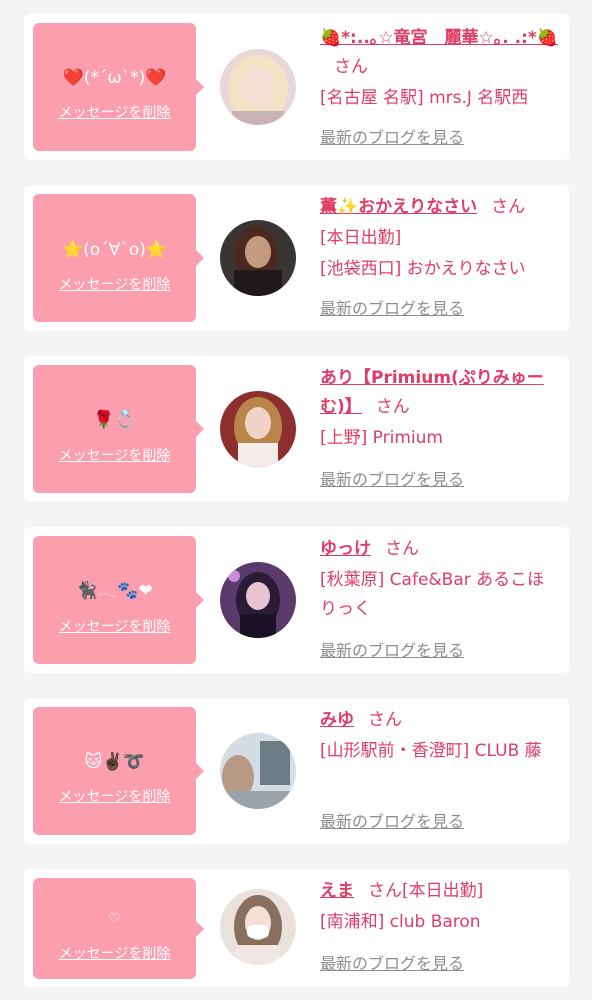 The image size is (592, 1000). Describe the element at coordinates (114, 919) in the screenshot. I see `message-text: ♡` at that location.